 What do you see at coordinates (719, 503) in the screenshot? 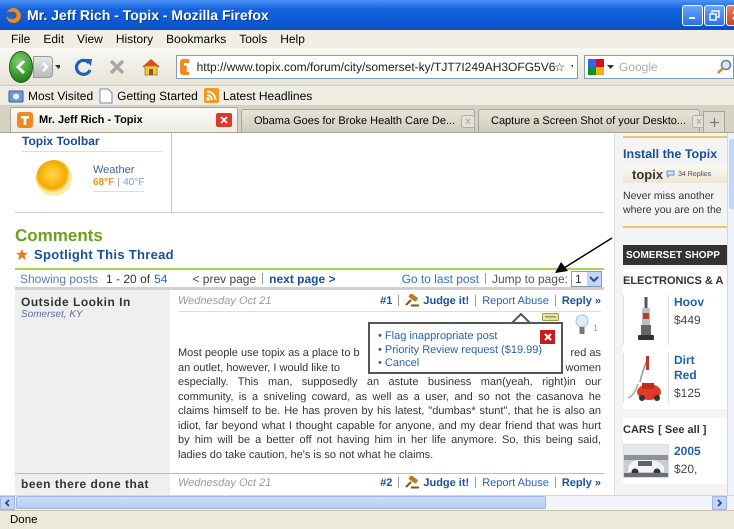
I see `scroll-right-button` at bounding box center [719, 503].